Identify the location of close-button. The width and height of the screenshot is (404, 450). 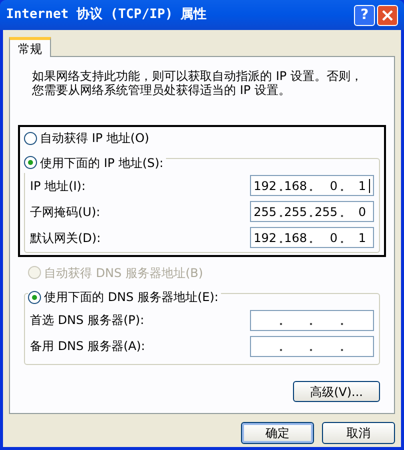
(387, 15).